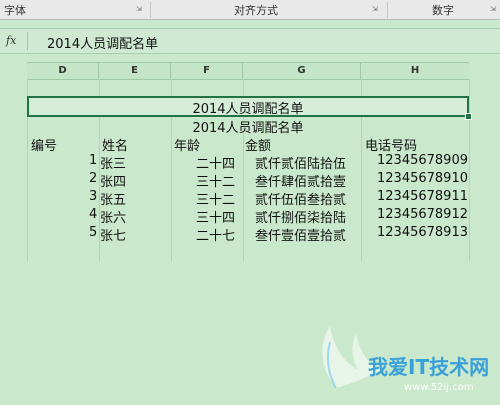 This screenshot has width=500, height=405. What do you see at coordinates (113, 198) in the screenshot?
I see `cell-name: 张五` at bounding box center [113, 198].